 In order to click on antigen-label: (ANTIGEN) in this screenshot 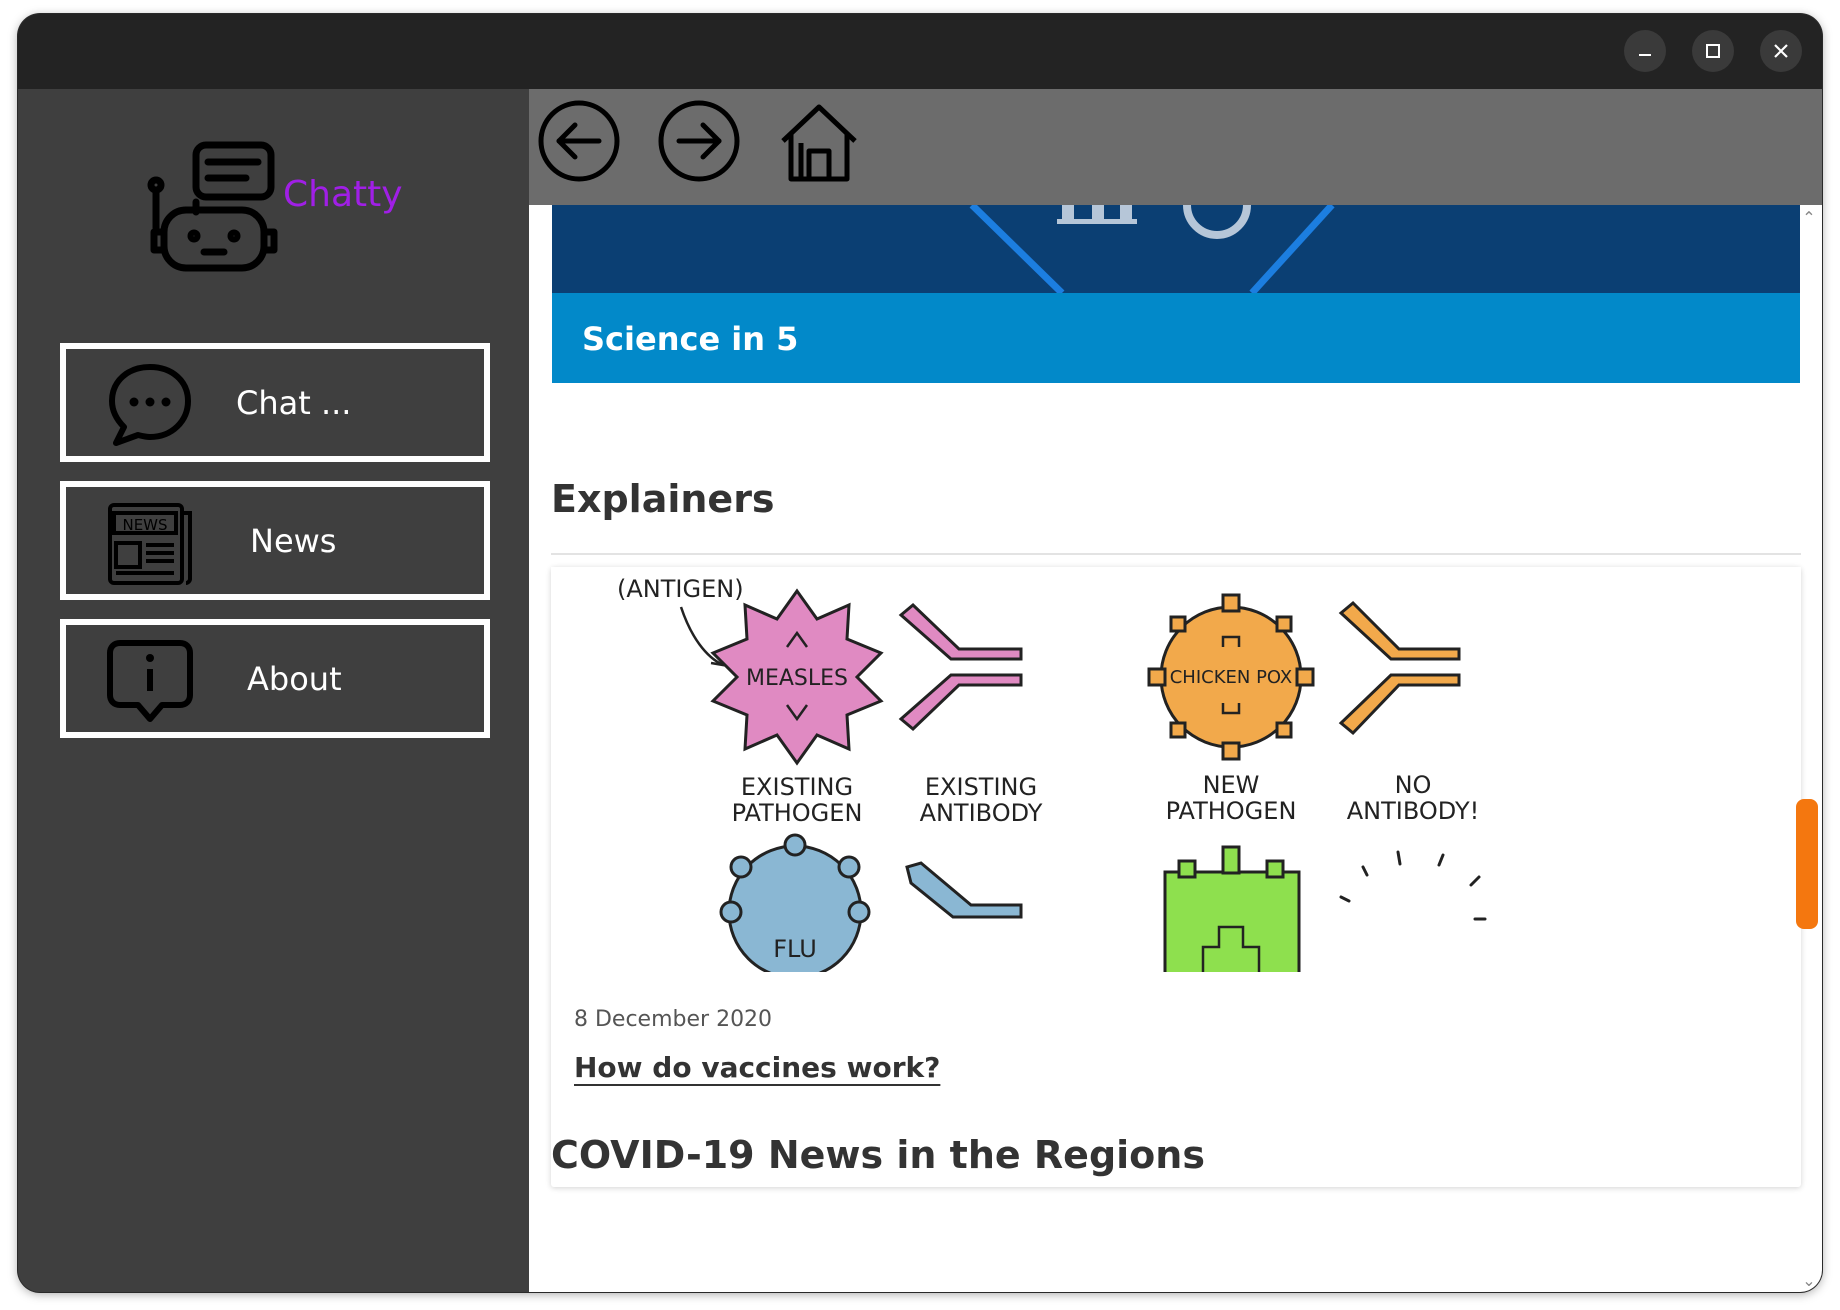, I will do `click(680, 589)`.